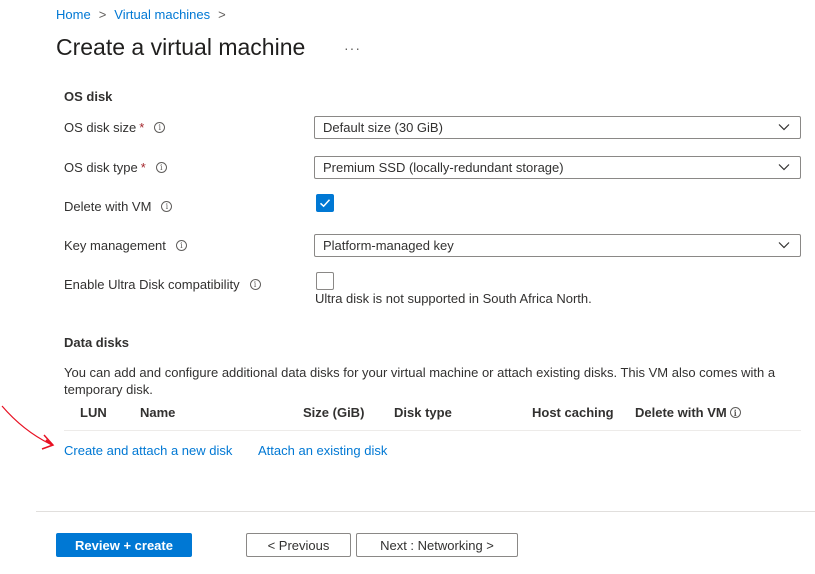 The width and height of the screenshot is (815, 574). I want to click on annotation-arrow-icon, so click(28, 427).